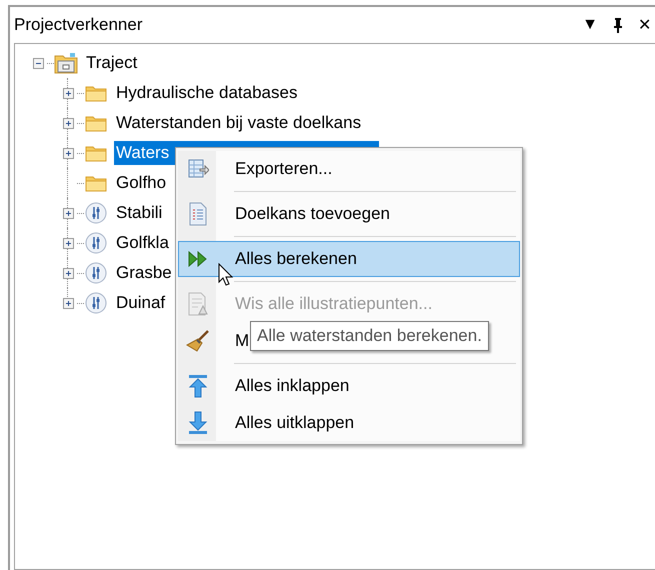 The height and width of the screenshot is (570, 655). I want to click on menu-item: Doelkans toevoegen, so click(349, 214).